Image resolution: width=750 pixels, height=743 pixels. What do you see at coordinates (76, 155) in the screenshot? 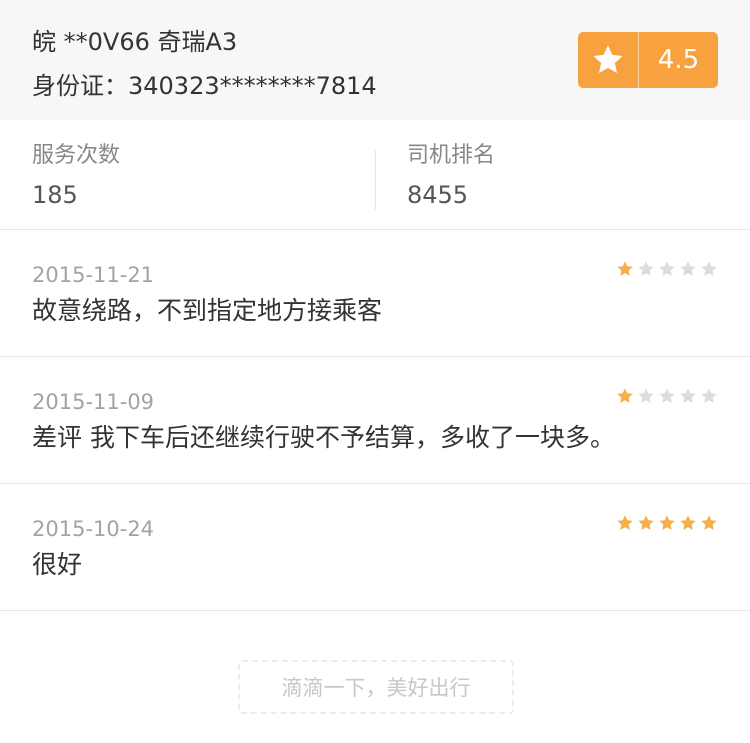
I see `service-count-label: 服务次数` at bounding box center [76, 155].